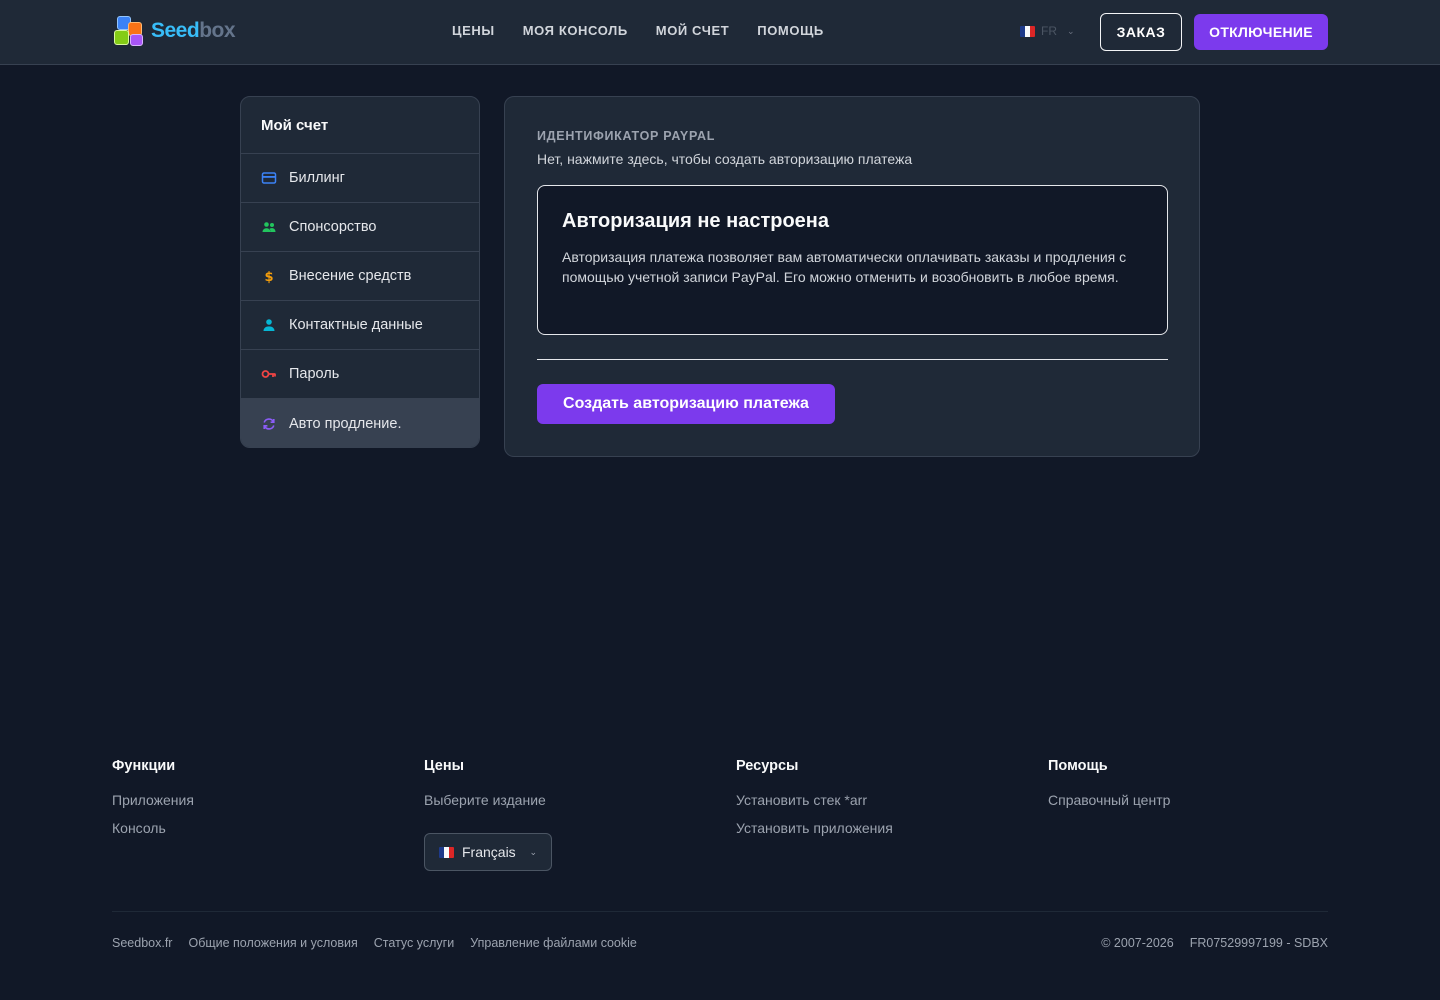  I want to click on sidebar-item-password: Пароль, so click(360, 374).